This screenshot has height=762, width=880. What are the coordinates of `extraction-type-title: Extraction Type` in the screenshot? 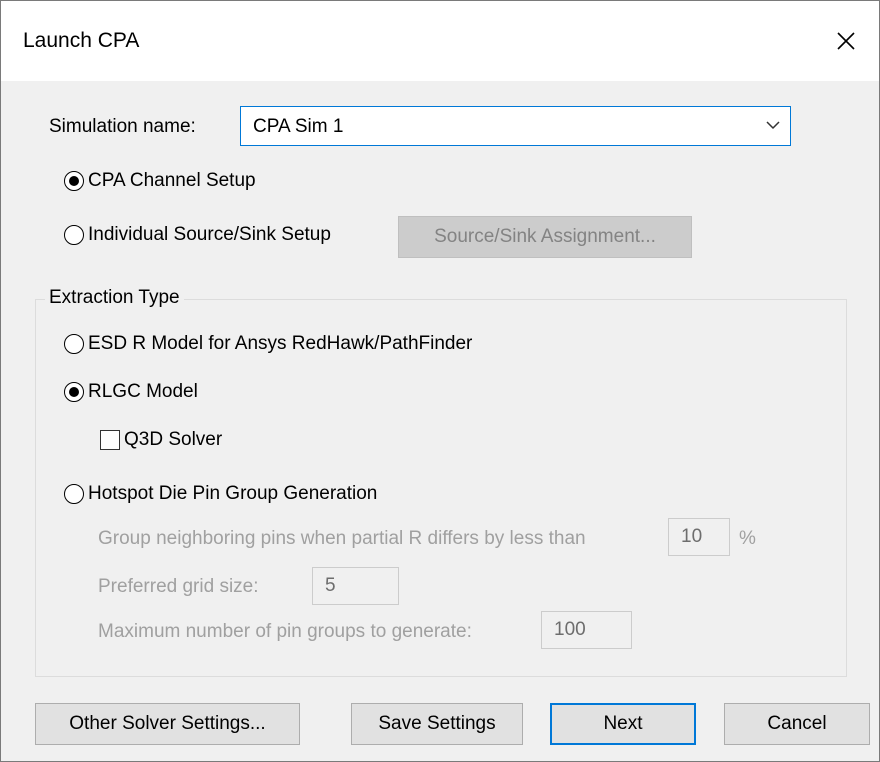 It's located at (114, 298).